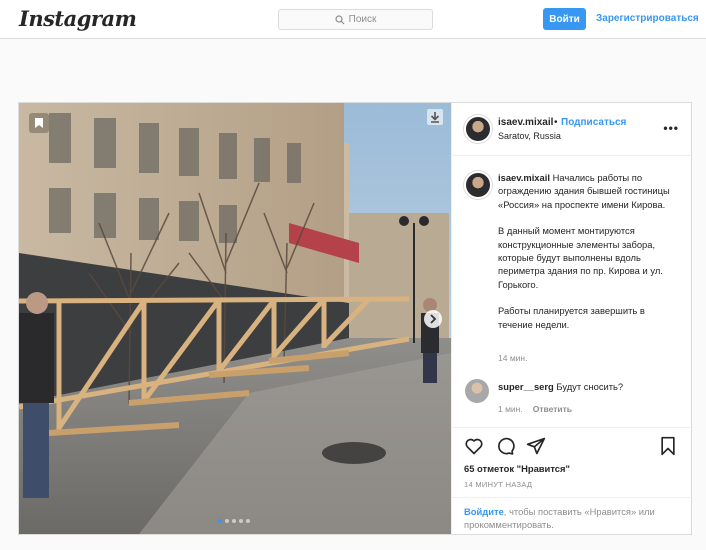  I want to click on bookmark-icon, so click(39, 123).